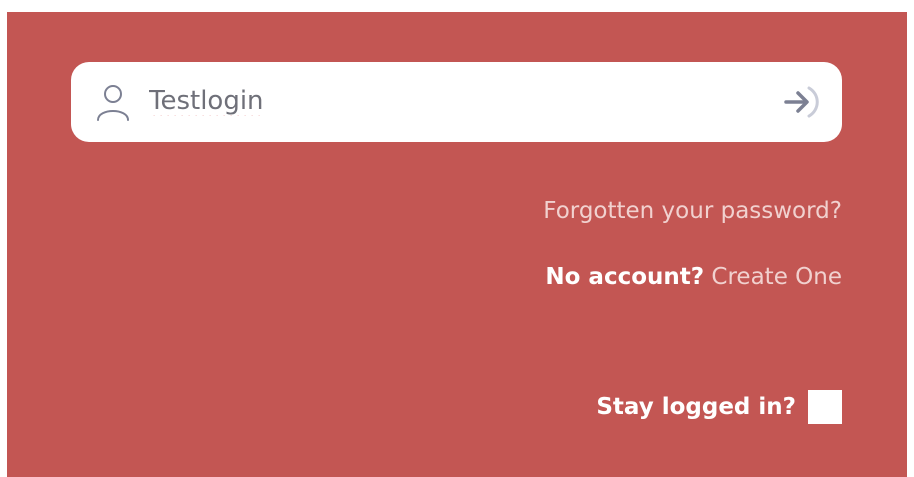 This screenshot has width=914, height=477. Describe the element at coordinates (696, 407) in the screenshot. I see `stay-logged-in-label: Stay logged in?` at that location.